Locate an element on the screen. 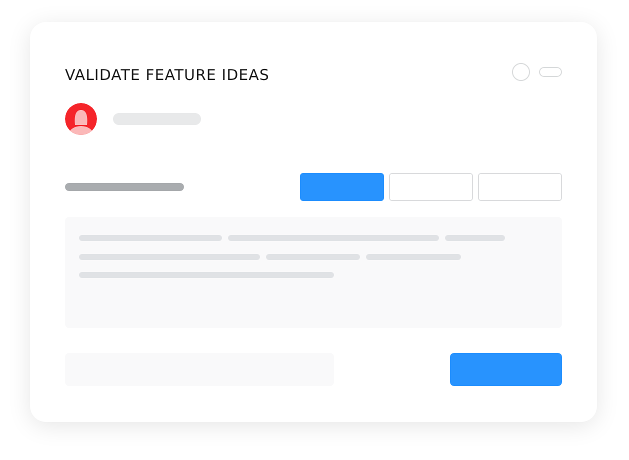  submit-button is located at coordinates (506, 369).